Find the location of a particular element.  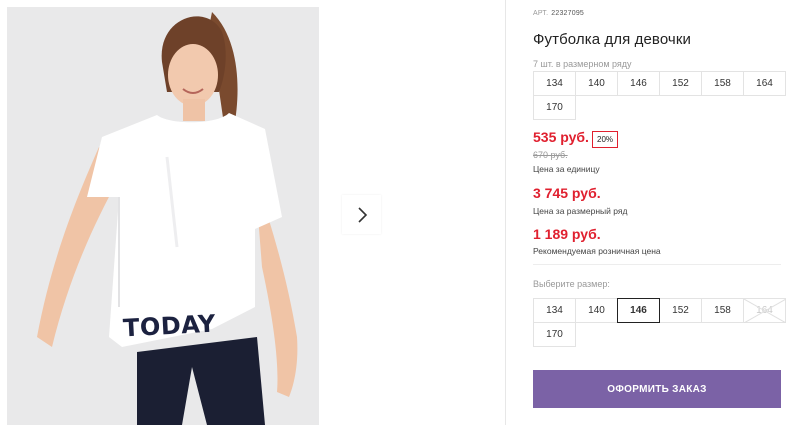

old-price: 670 руб. is located at coordinates (550, 155).